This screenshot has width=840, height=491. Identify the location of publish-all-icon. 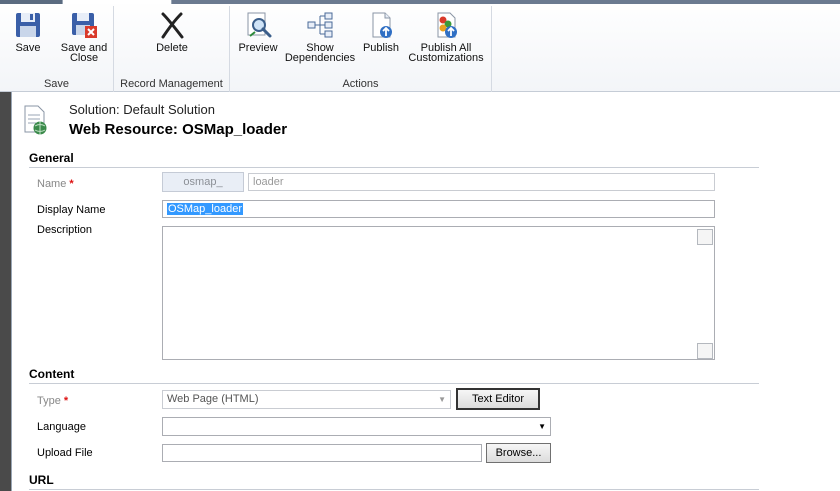
(447, 25).